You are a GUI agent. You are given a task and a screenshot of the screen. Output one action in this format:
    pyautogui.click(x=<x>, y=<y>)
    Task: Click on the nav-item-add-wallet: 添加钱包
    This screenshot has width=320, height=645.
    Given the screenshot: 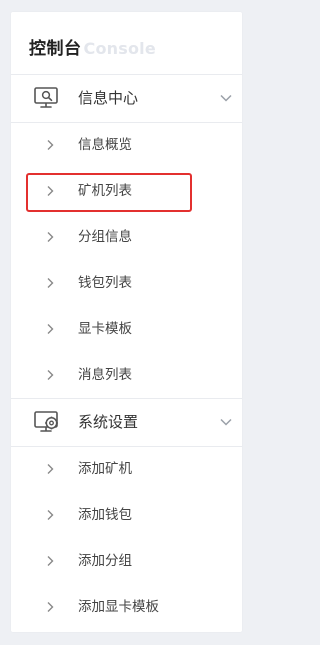 What is the action you would take?
    pyautogui.click(x=126, y=515)
    